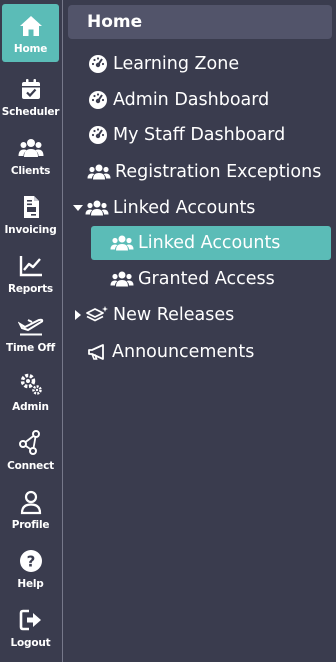  Describe the element at coordinates (31, 207) in the screenshot. I see `invoice-icon` at that location.